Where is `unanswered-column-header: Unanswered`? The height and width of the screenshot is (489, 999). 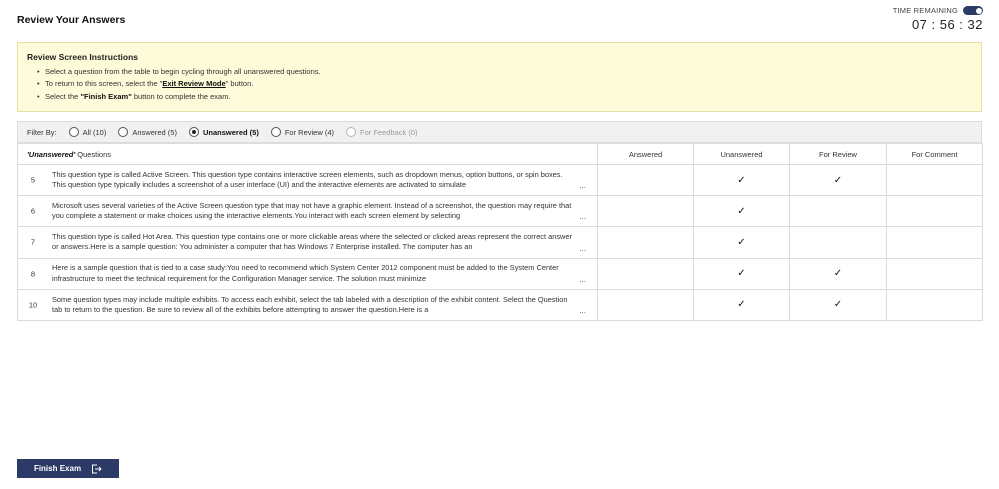
unanswered-column-header: Unanswered is located at coordinates (741, 154).